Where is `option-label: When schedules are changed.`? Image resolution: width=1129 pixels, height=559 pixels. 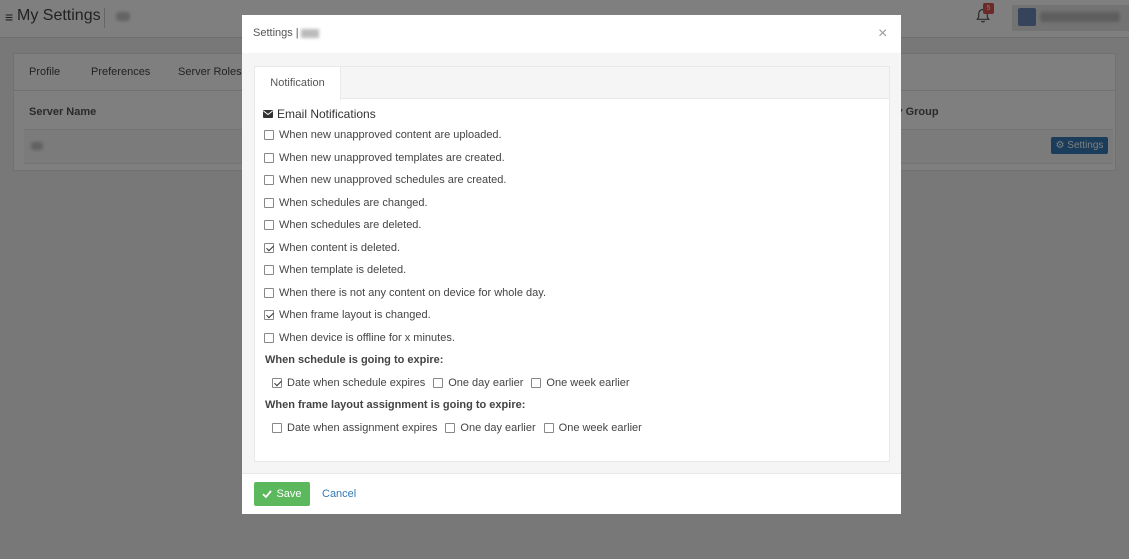 option-label: When schedules are changed. is located at coordinates (353, 202).